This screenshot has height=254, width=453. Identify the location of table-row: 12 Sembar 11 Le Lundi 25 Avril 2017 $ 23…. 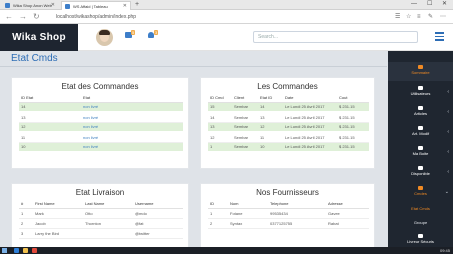
(288, 137).